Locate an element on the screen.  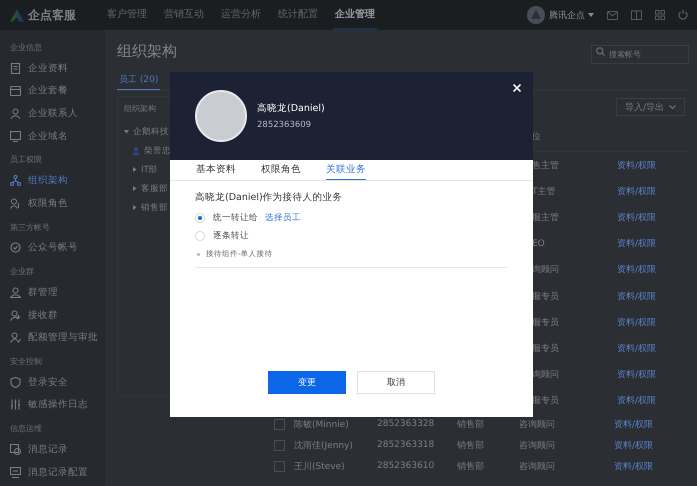
table-cell-text: 2852363328 is located at coordinates (406, 424).